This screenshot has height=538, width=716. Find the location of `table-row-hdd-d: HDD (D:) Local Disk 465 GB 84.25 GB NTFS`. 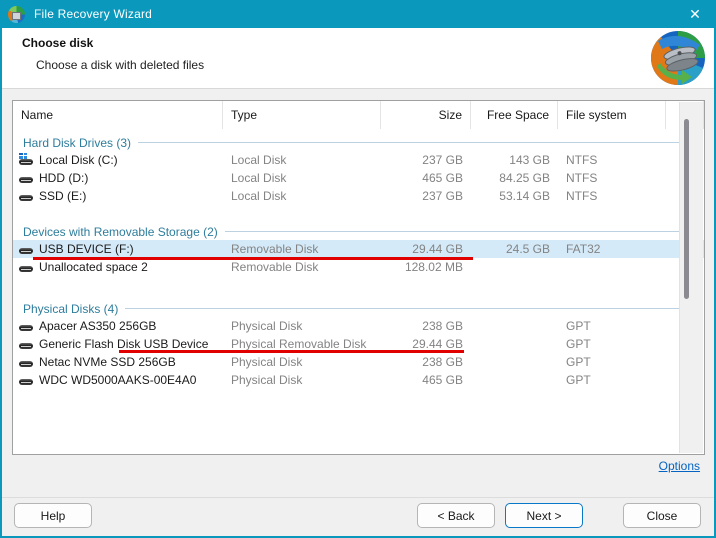

table-row-hdd-d: HDD (D:) Local Disk 465 GB 84.25 GB NTFS is located at coordinates (358, 178).